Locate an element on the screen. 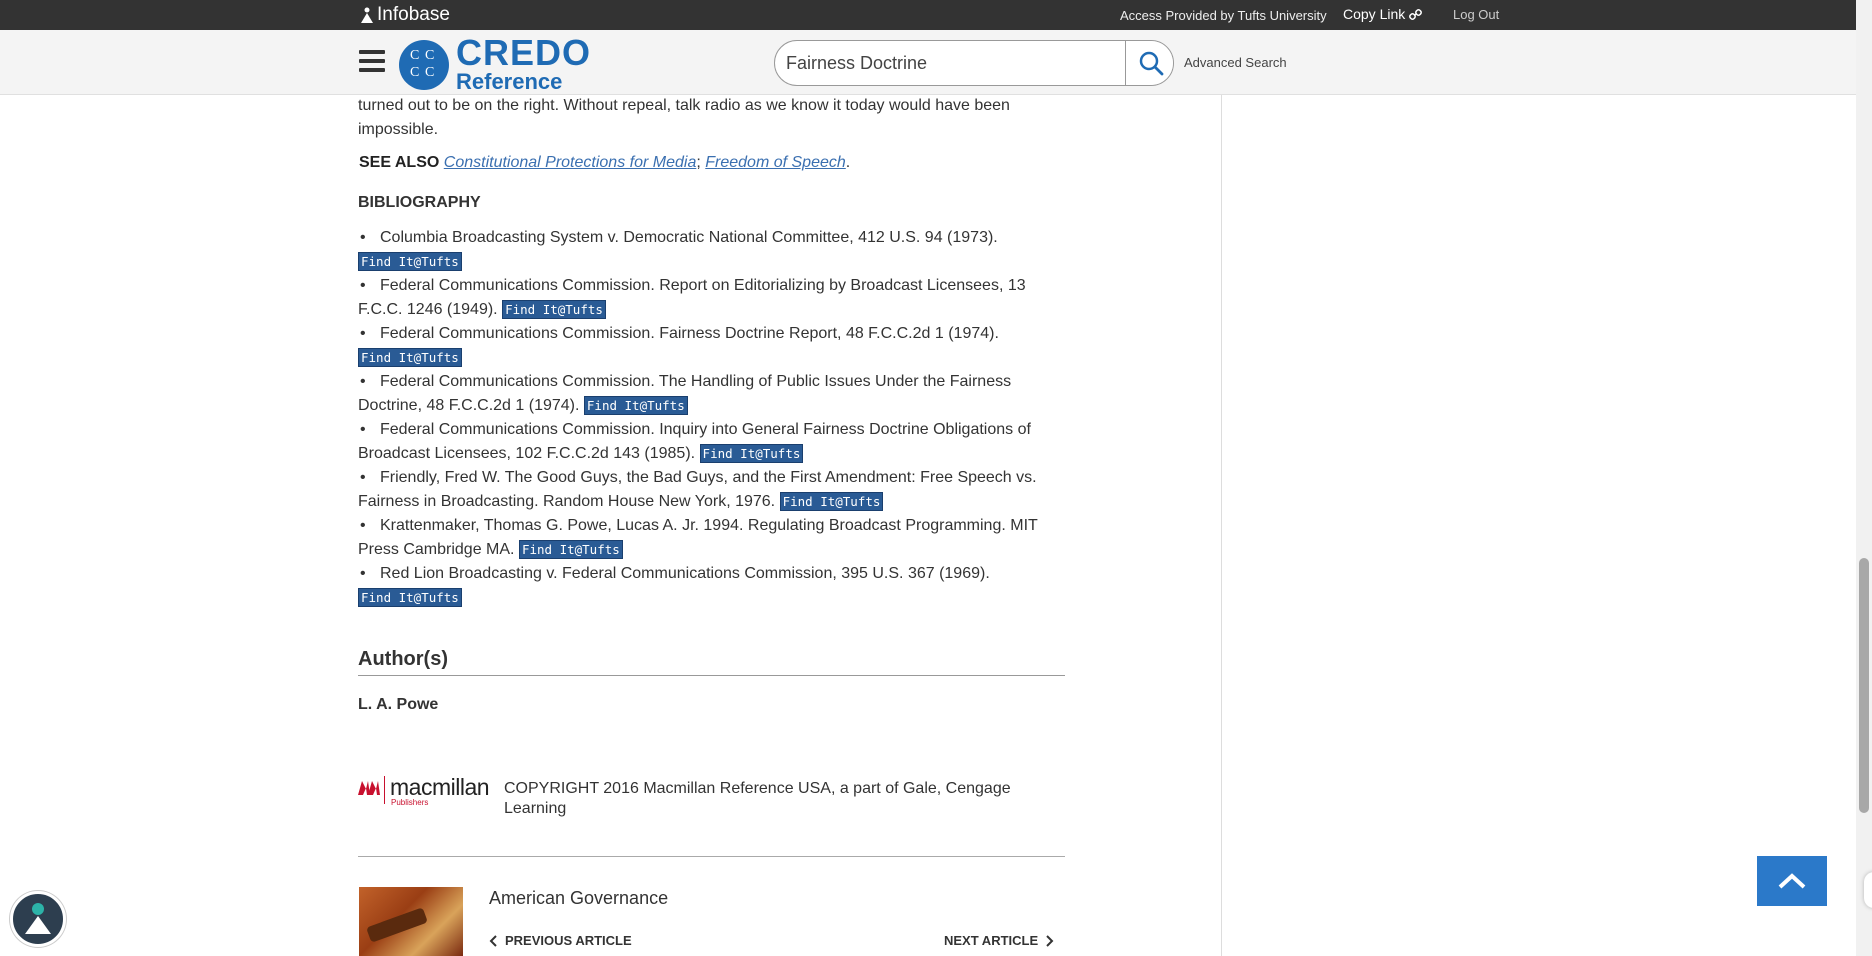 Image resolution: width=1872 pixels, height=956 pixels. publisher-name: macmillan is located at coordinates (440, 787).